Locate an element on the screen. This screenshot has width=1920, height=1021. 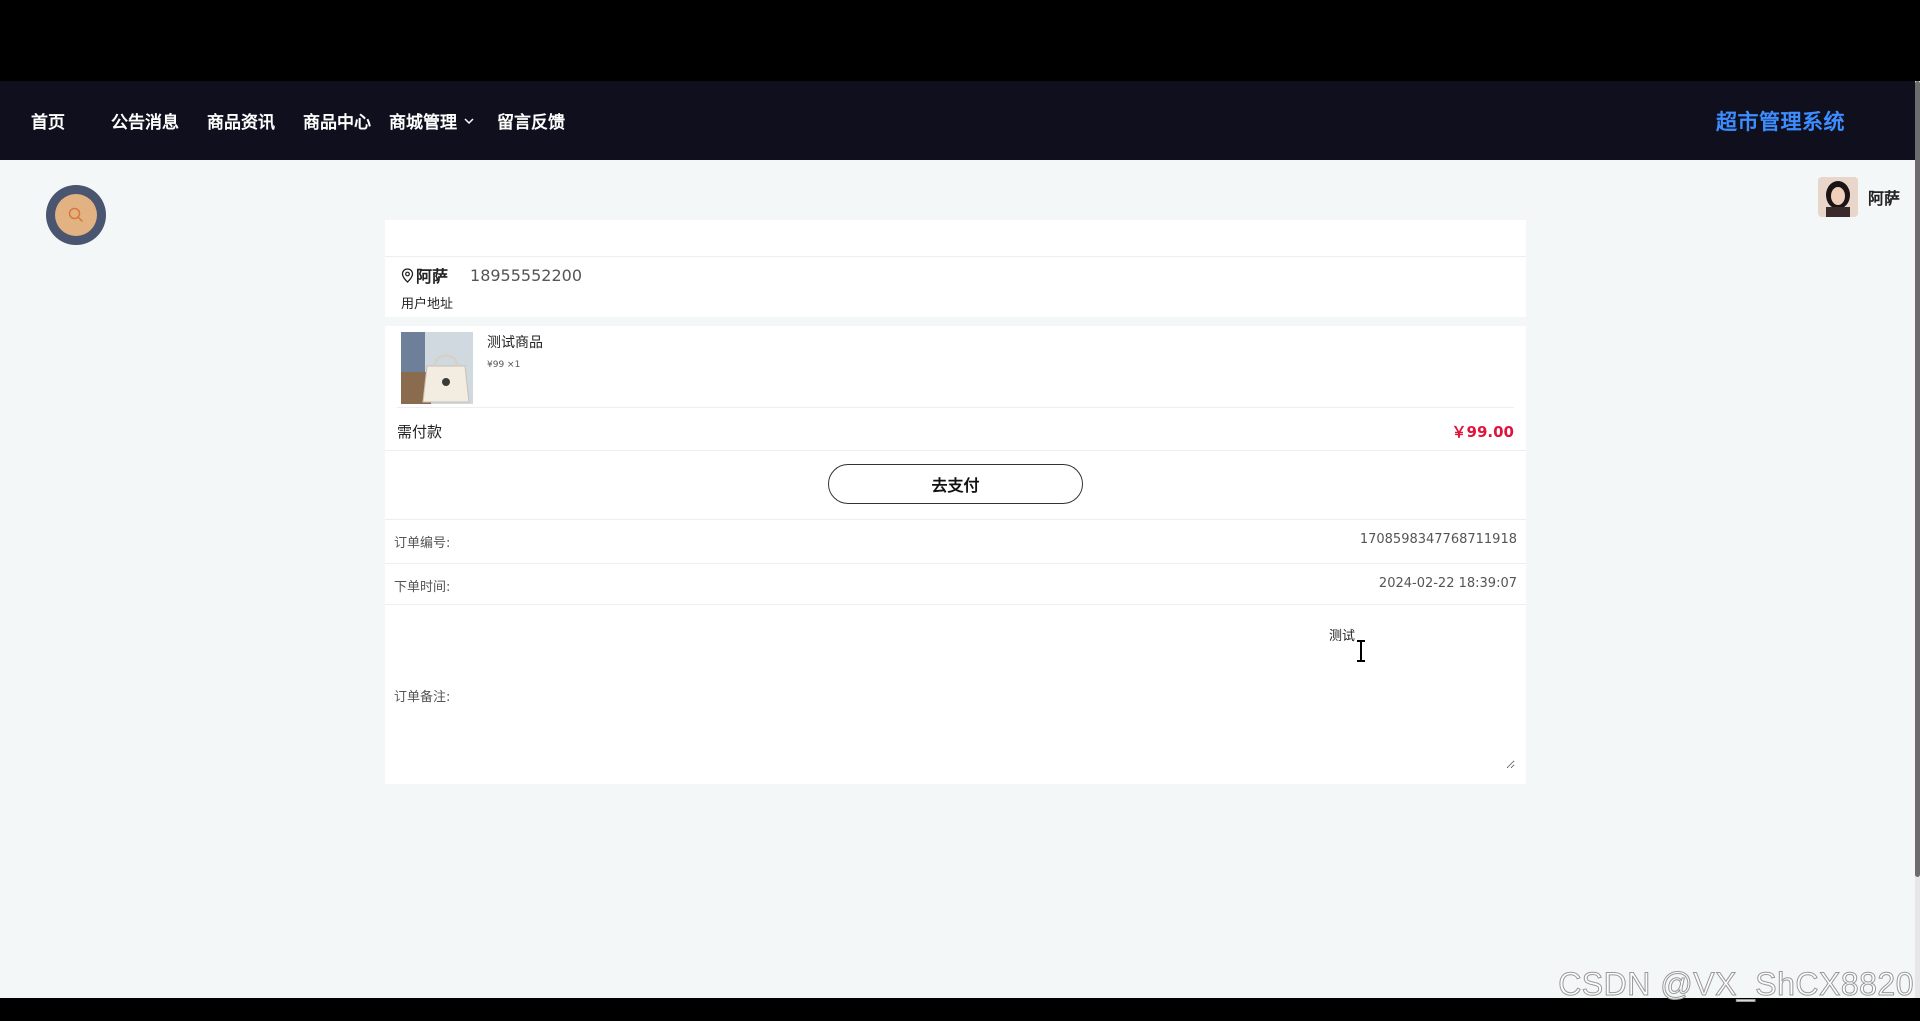
amount-due-value: ￥99.00 is located at coordinates (1482, 432).